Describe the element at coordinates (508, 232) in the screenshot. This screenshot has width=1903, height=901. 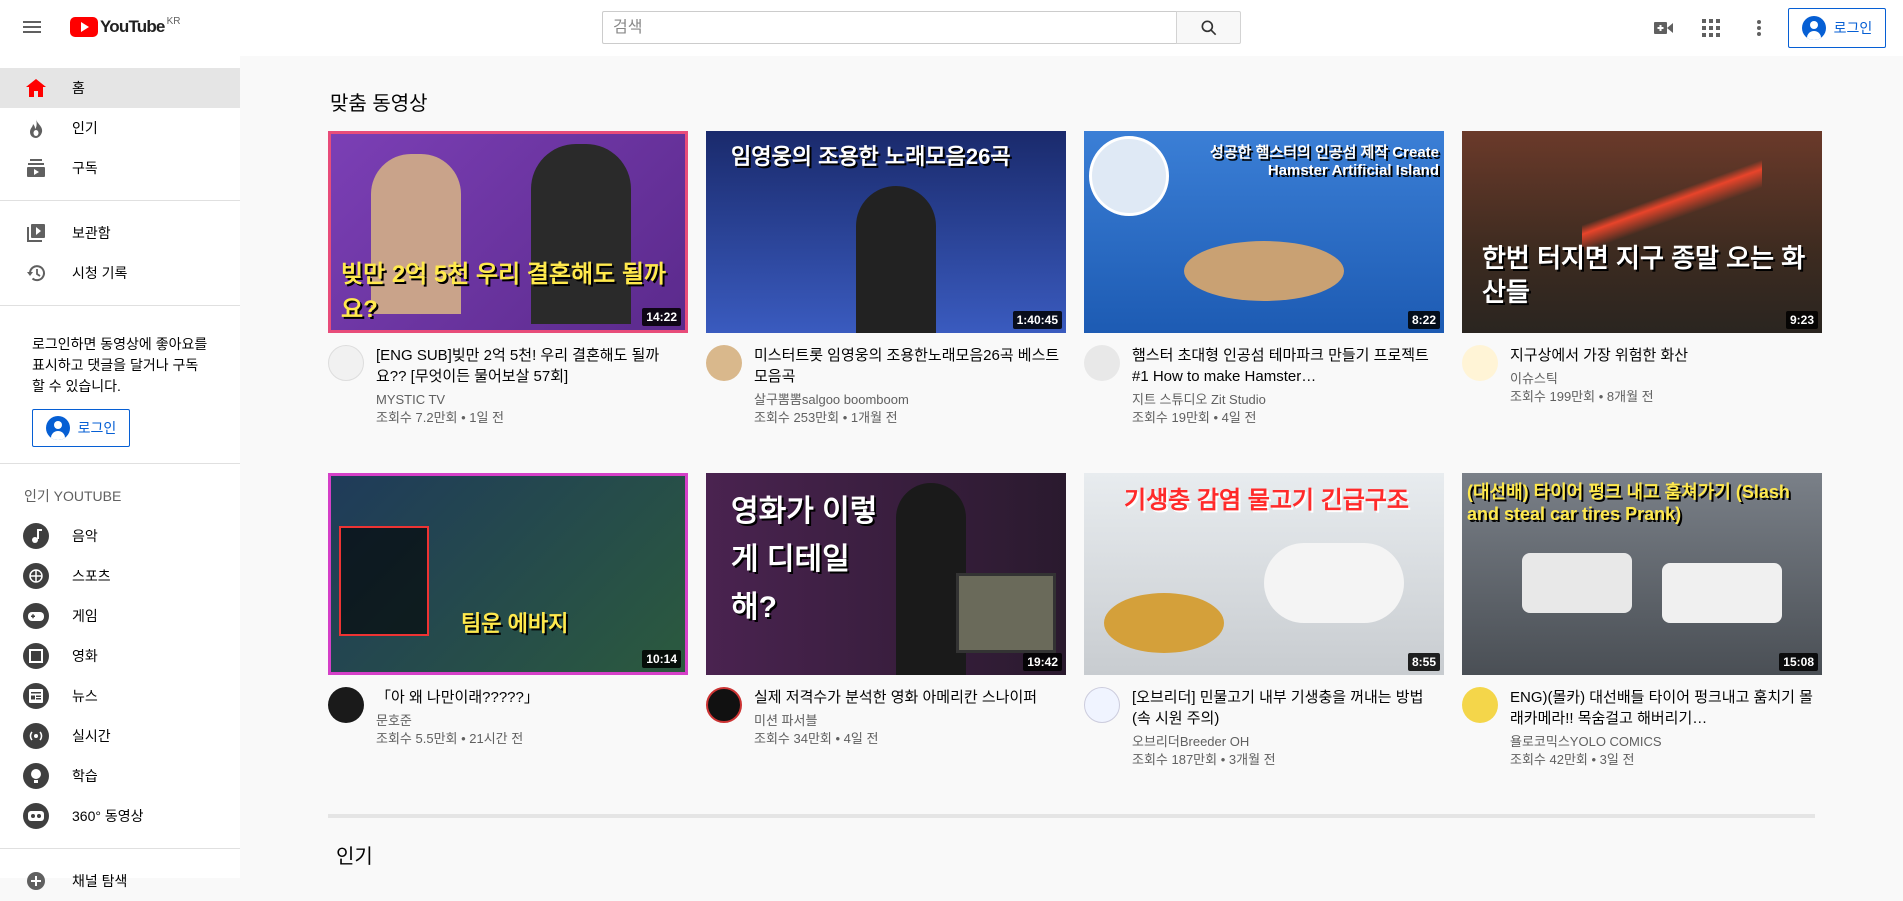
I see `video-thumbnail: 빚만 2억 5천 우리 결혼해도 될까요? 14:22` at that location.